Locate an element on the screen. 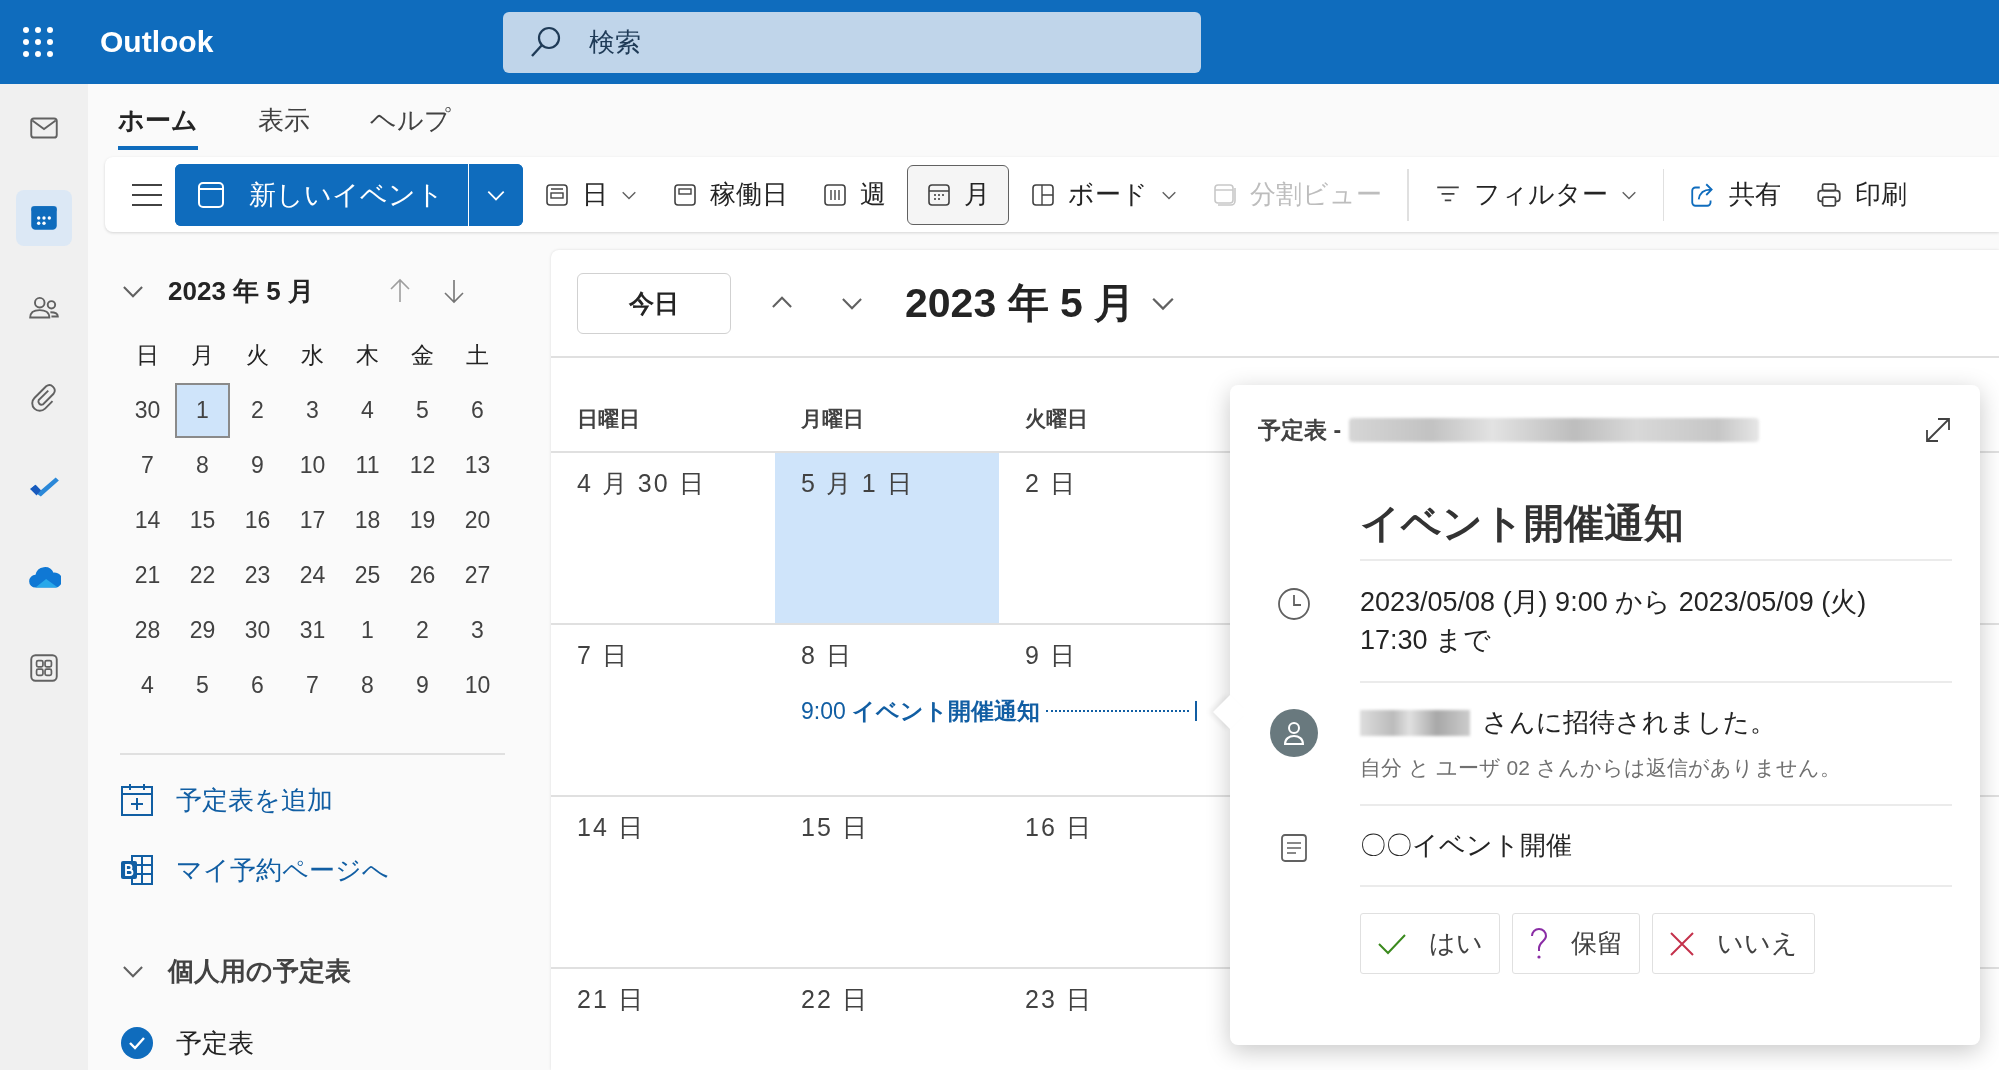 The image size is (1999, 1070). mini-calendar-day: 17 is located at coordinates (312, 520).